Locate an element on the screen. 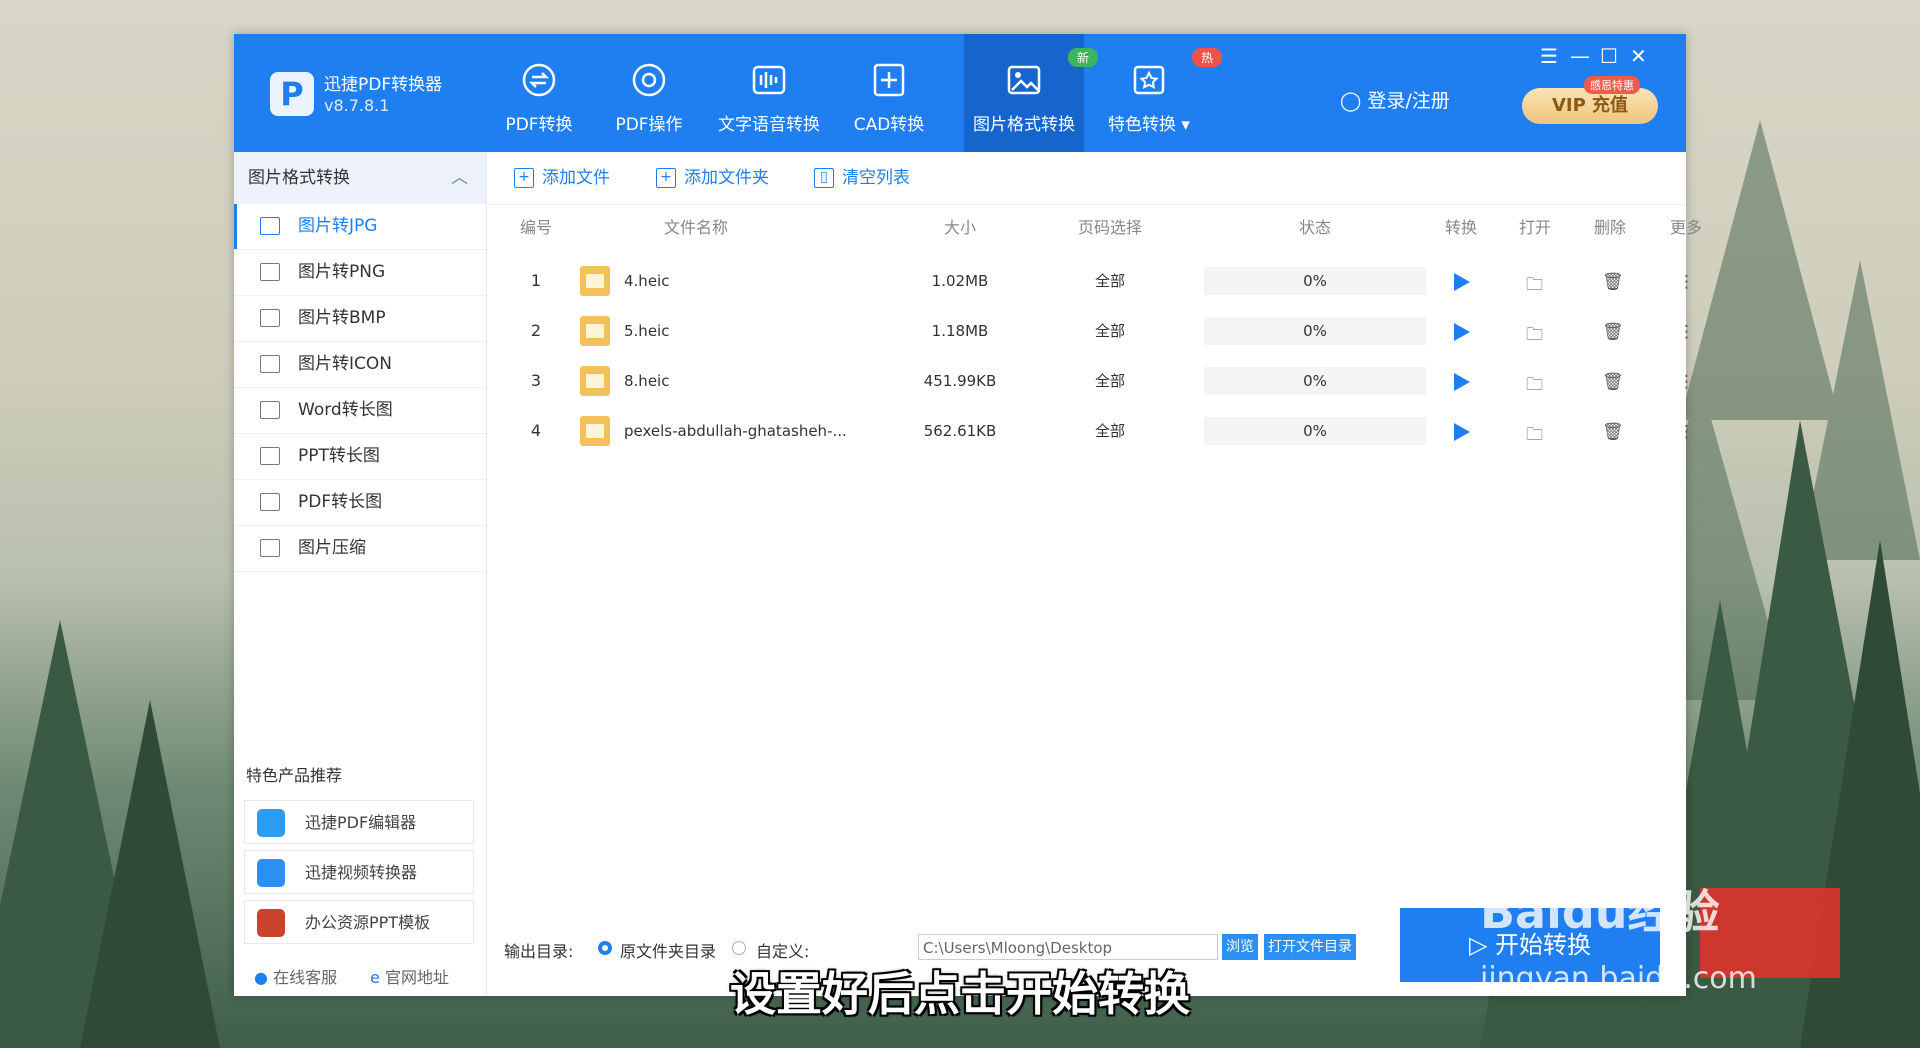 This screenshot has height=1048, width=1920. add-folder-icon: + is located at coordinates (666, 178).